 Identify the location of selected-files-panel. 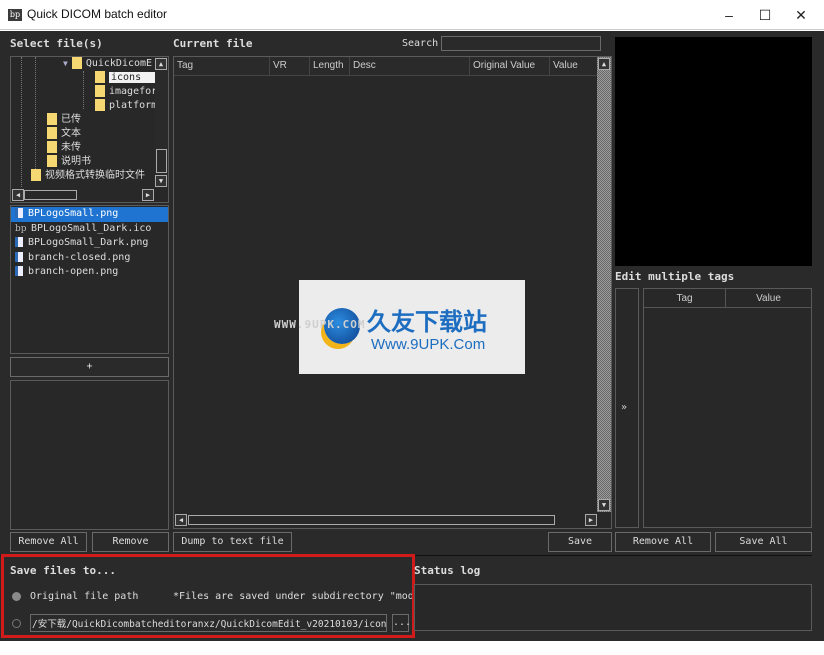
(89, 455).